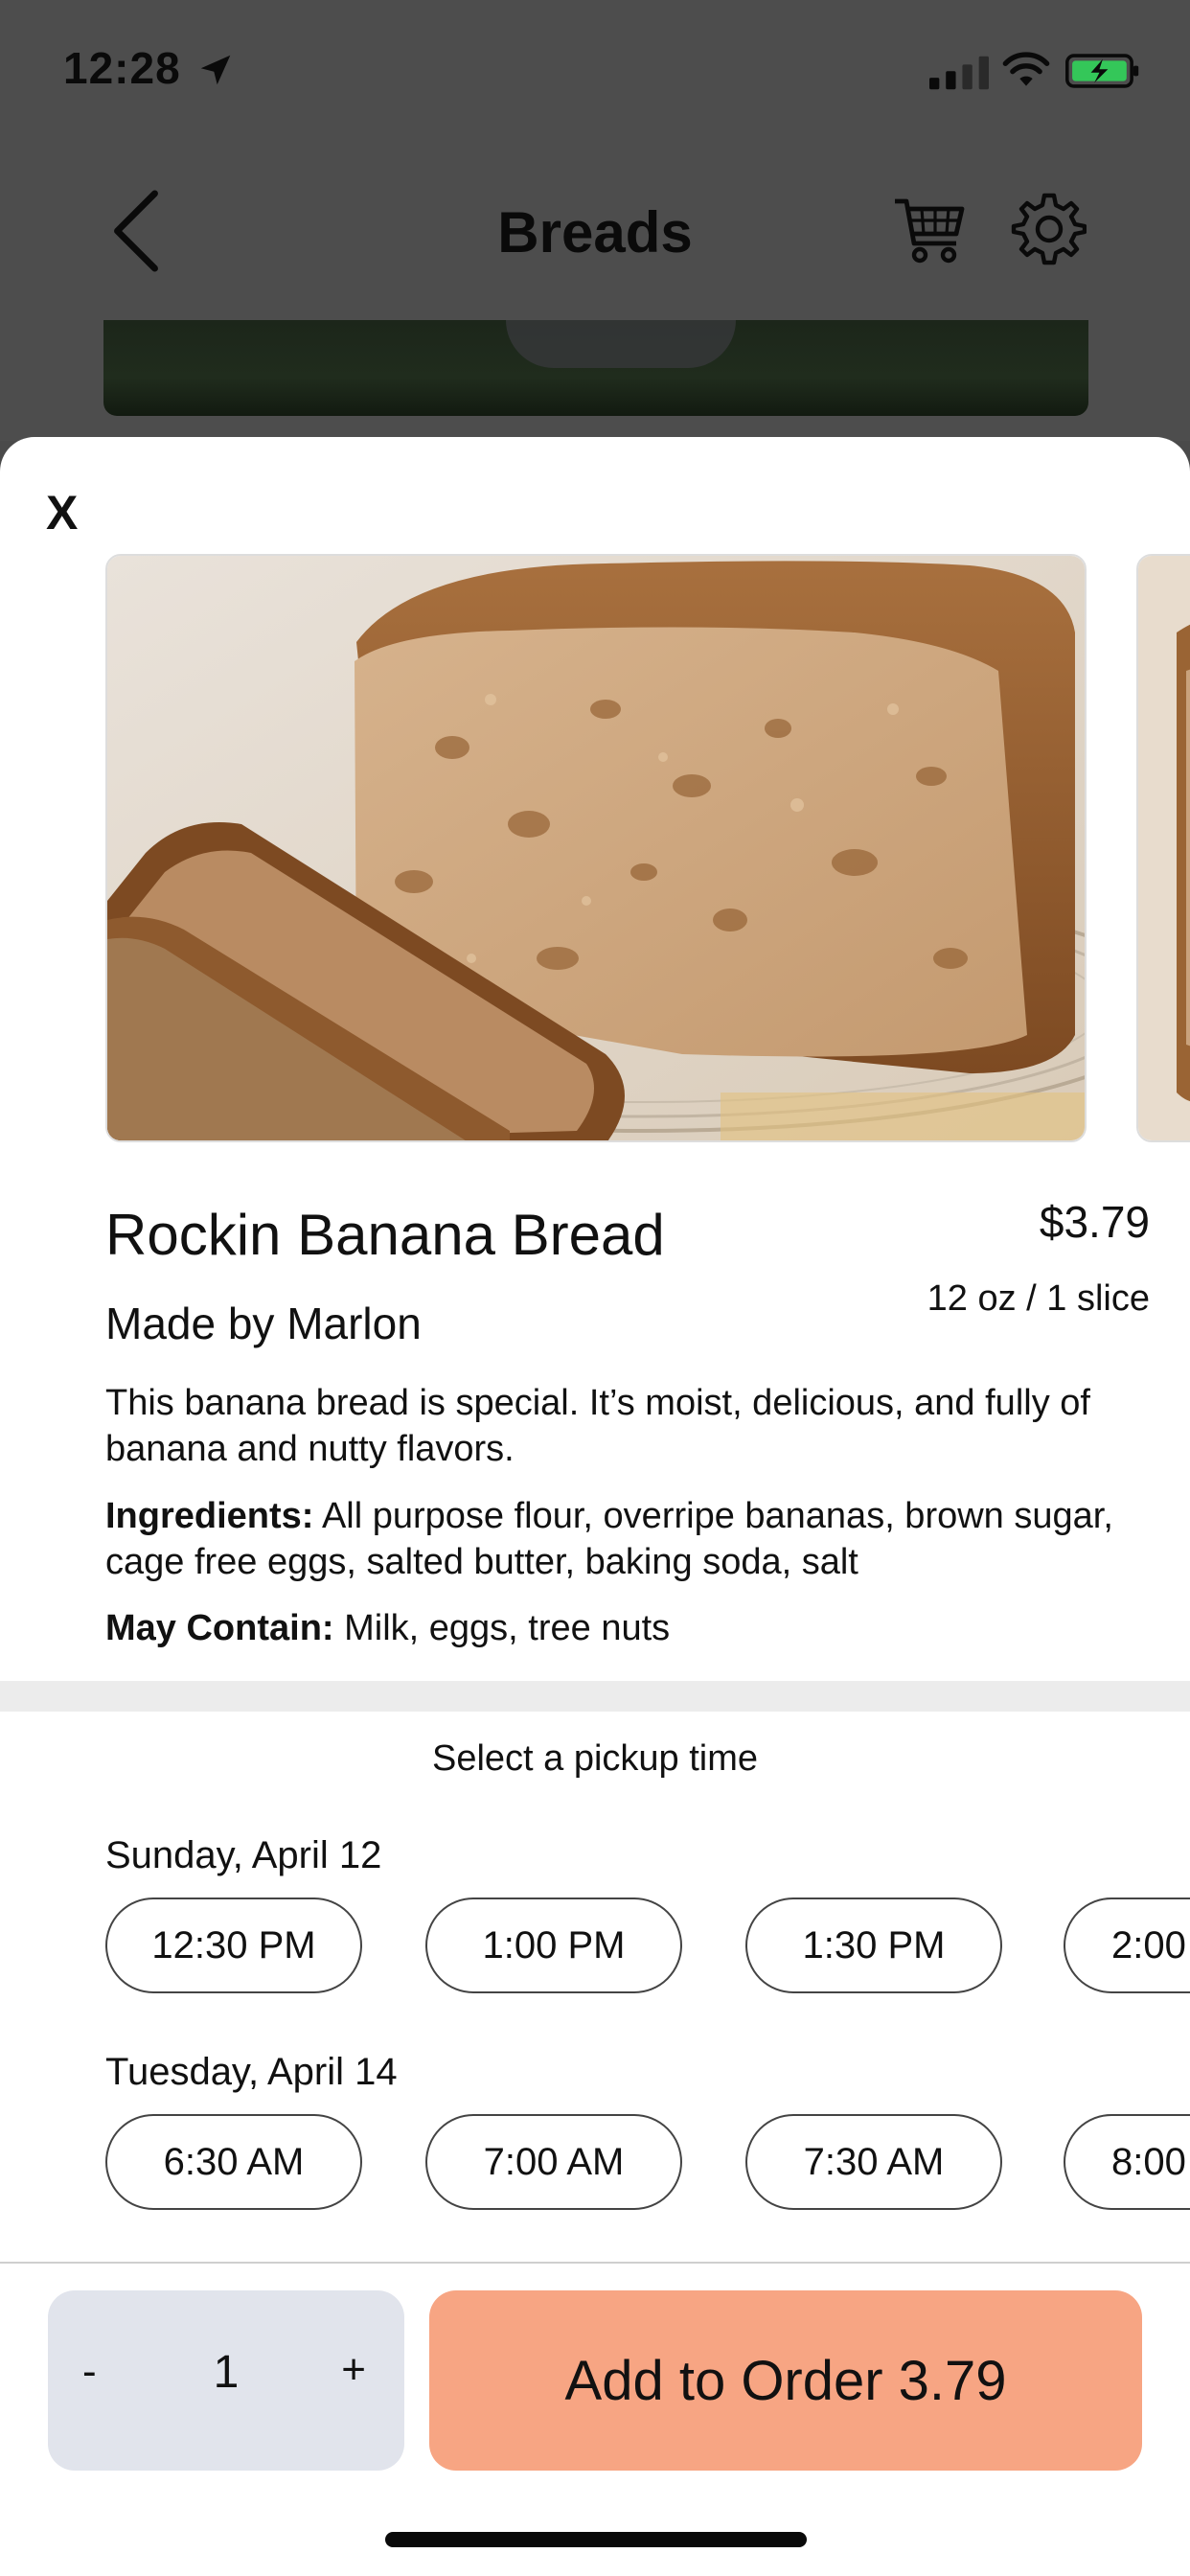 Image resolution: width=1190 pixels, height=2576 pixels. I want to click on next-photo-preview, so click(1164, 848).